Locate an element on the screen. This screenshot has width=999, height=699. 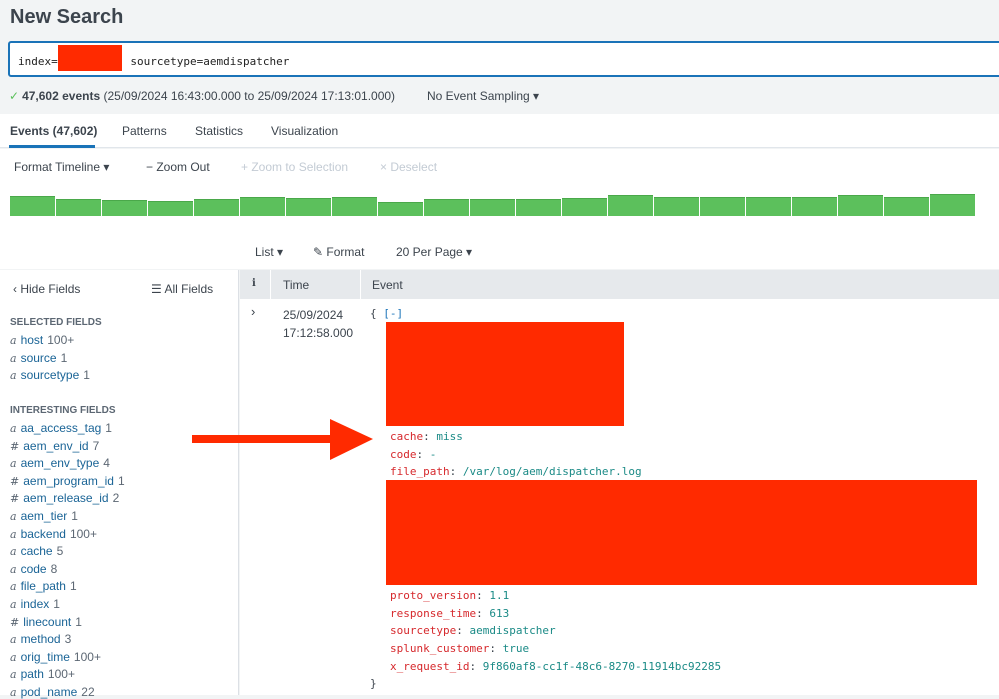
tab-events: Events (47,602) is located at coordinates (53, 131).